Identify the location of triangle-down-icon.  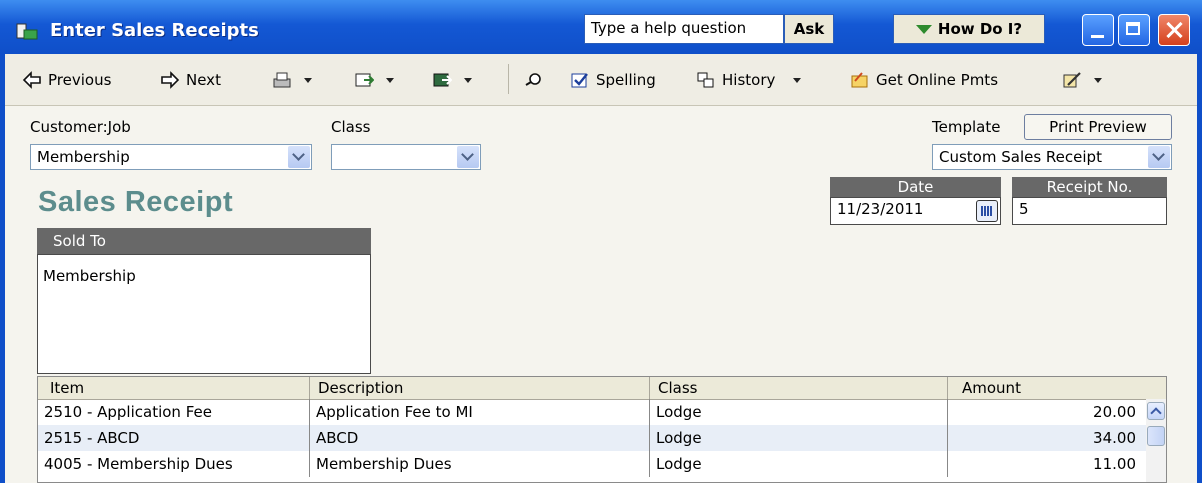
(923, 29).